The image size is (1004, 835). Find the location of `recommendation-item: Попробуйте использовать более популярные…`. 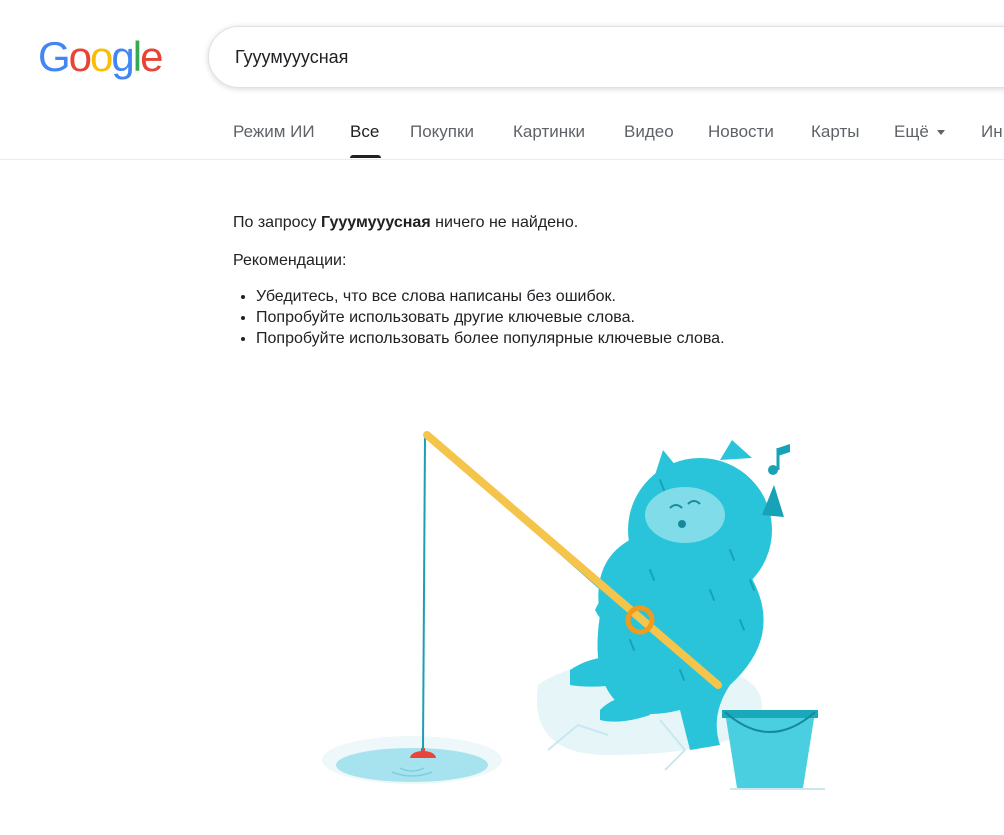

recommendation-item: Попробуйте использовать более популярные… is located at coordinates (594, 338).